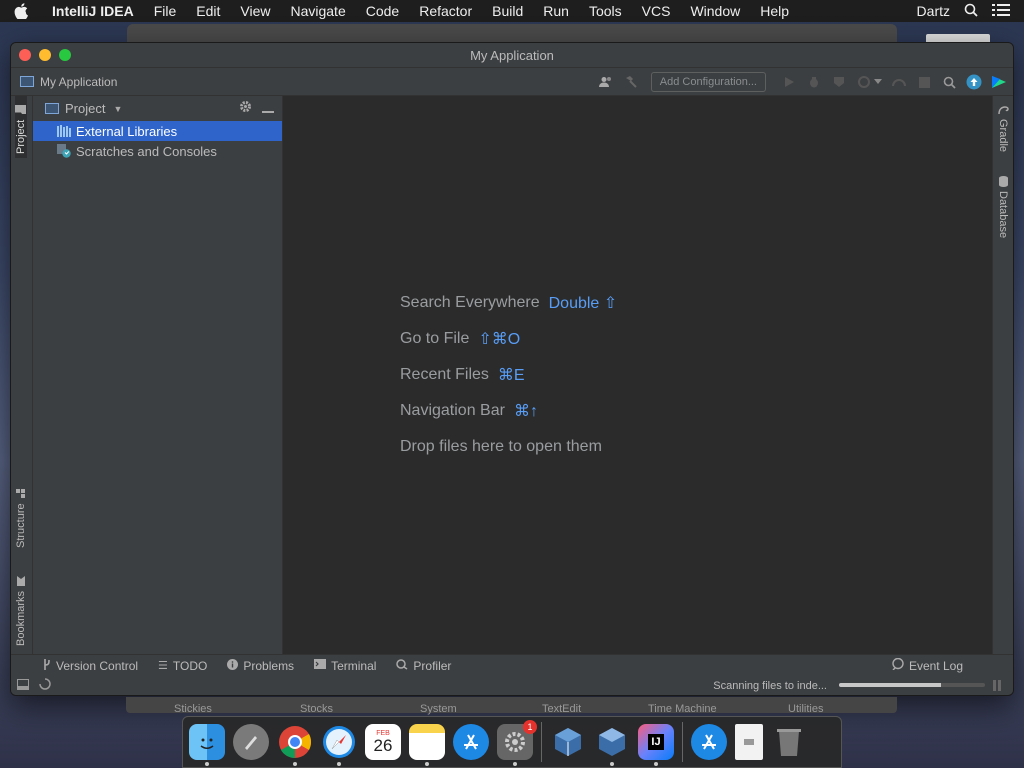 The image size is (1024, 768). Describe the element at coordinates (789, 82) in the screenshot. I see `run-icon` at that location.